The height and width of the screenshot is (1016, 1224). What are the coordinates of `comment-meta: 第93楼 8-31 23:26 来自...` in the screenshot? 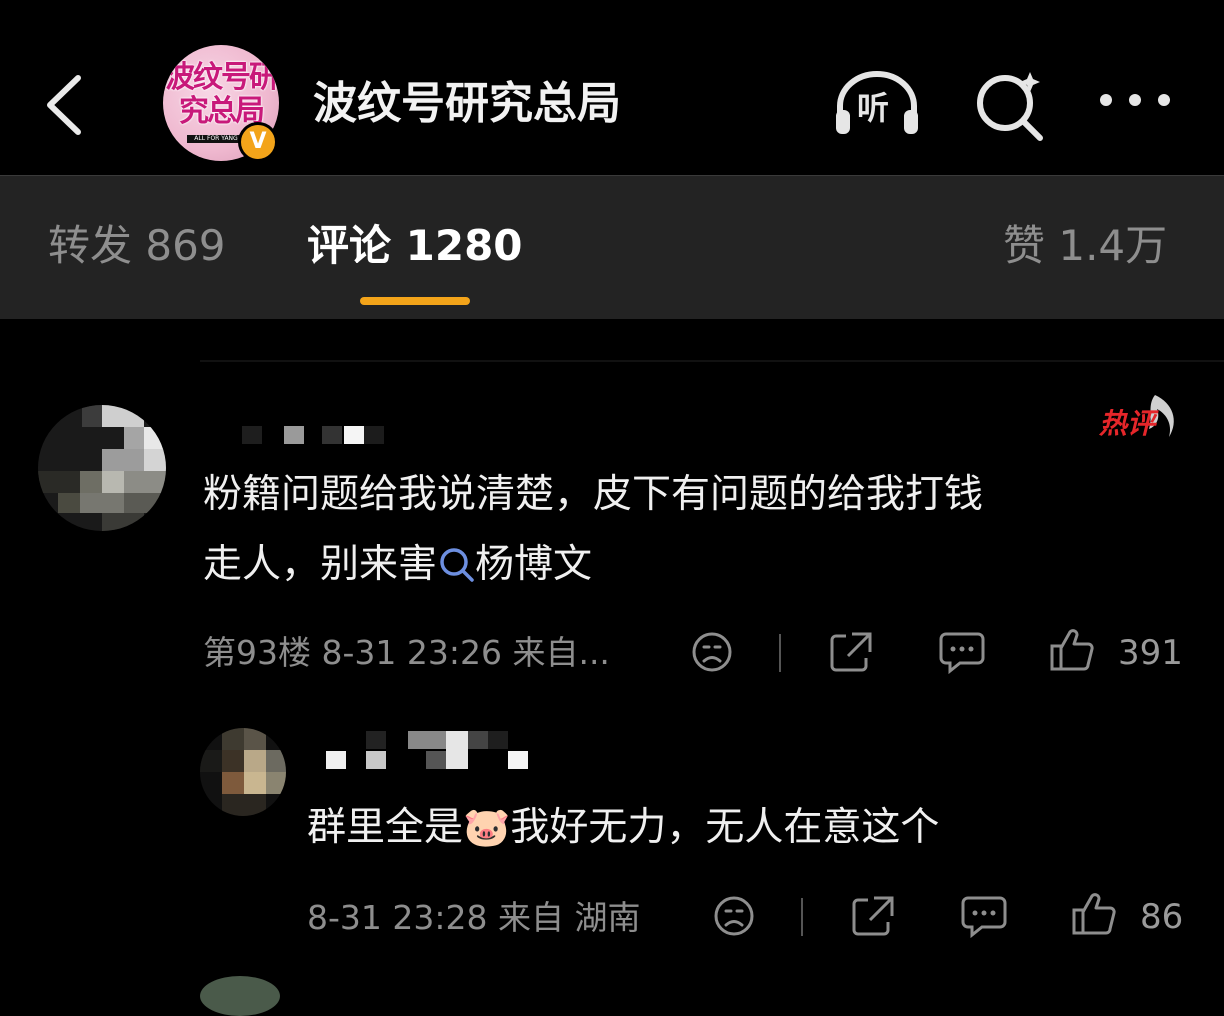 It's located at (406, 652).